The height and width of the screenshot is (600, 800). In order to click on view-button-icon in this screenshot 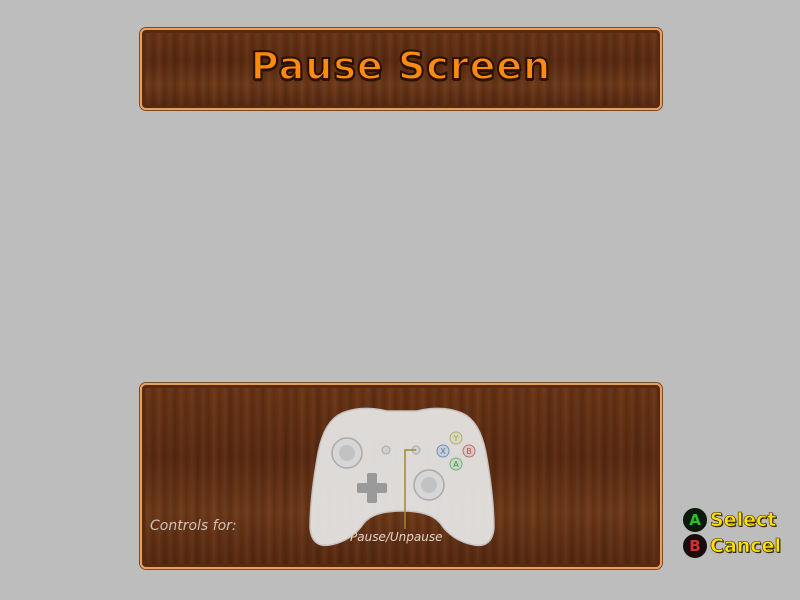, I will do `click(386, 450)`.